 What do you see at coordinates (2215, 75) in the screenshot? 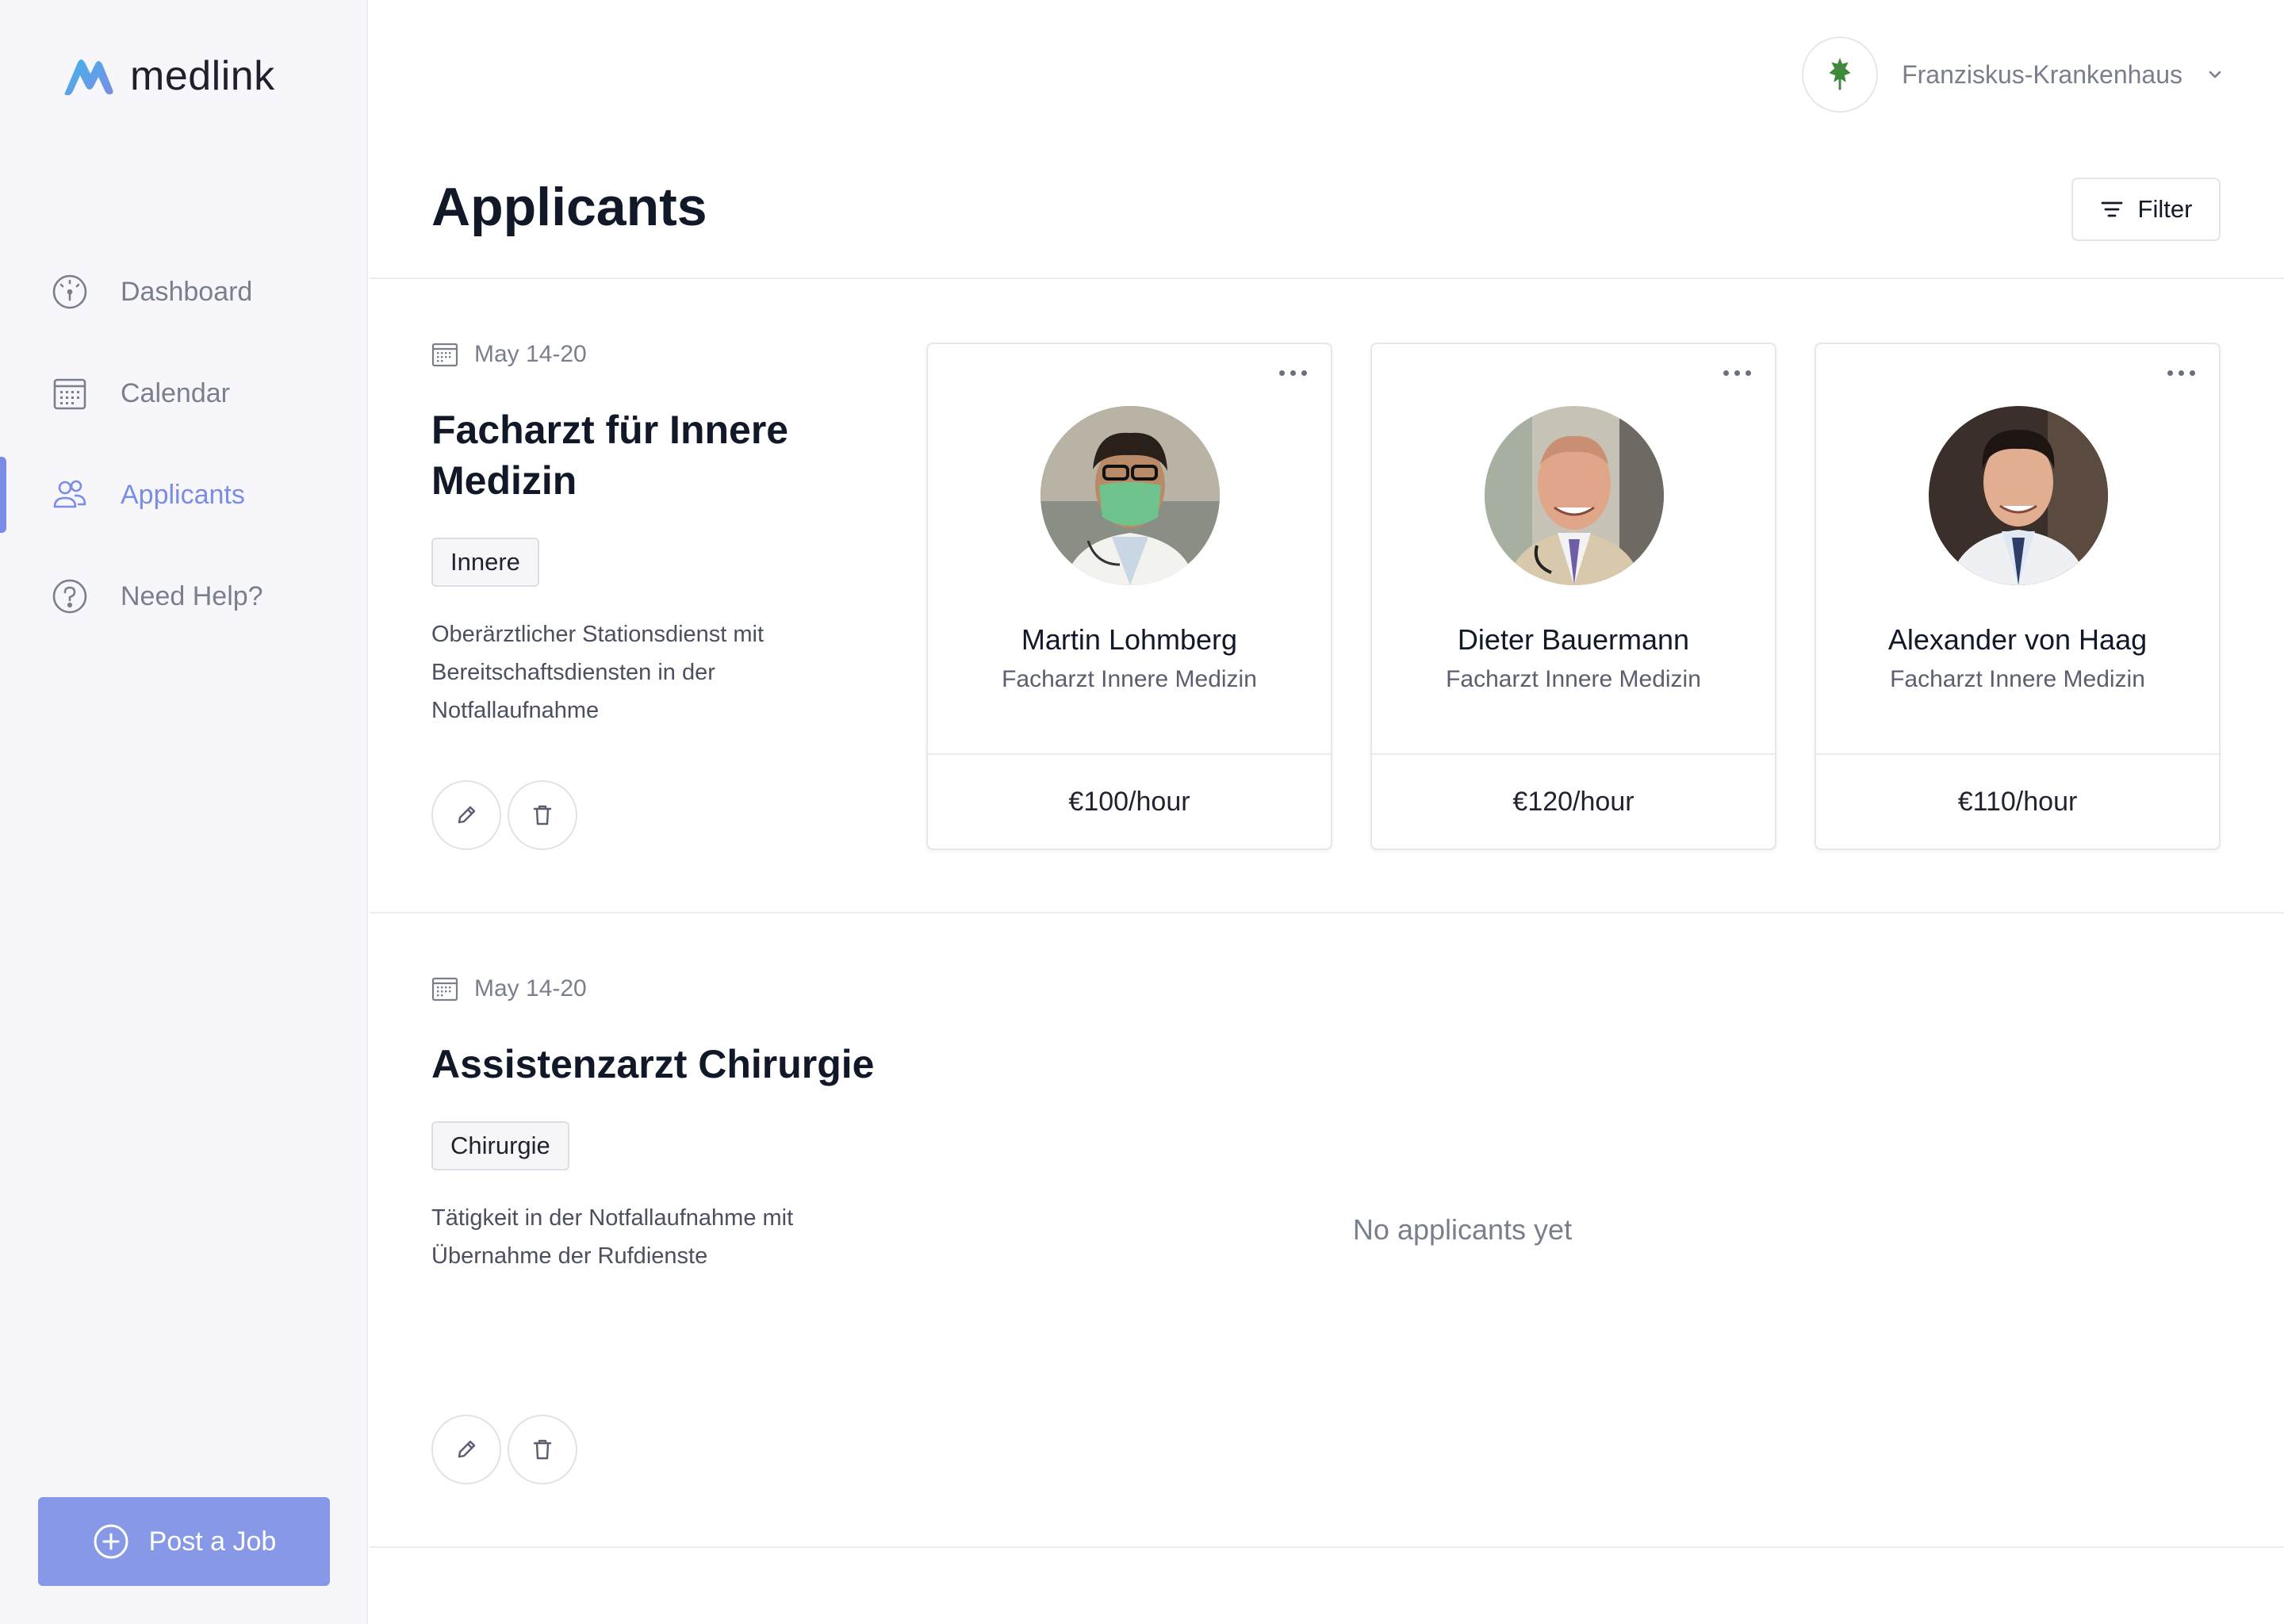
I see `chevron-down-icon` at bounding box center [2215, 75].